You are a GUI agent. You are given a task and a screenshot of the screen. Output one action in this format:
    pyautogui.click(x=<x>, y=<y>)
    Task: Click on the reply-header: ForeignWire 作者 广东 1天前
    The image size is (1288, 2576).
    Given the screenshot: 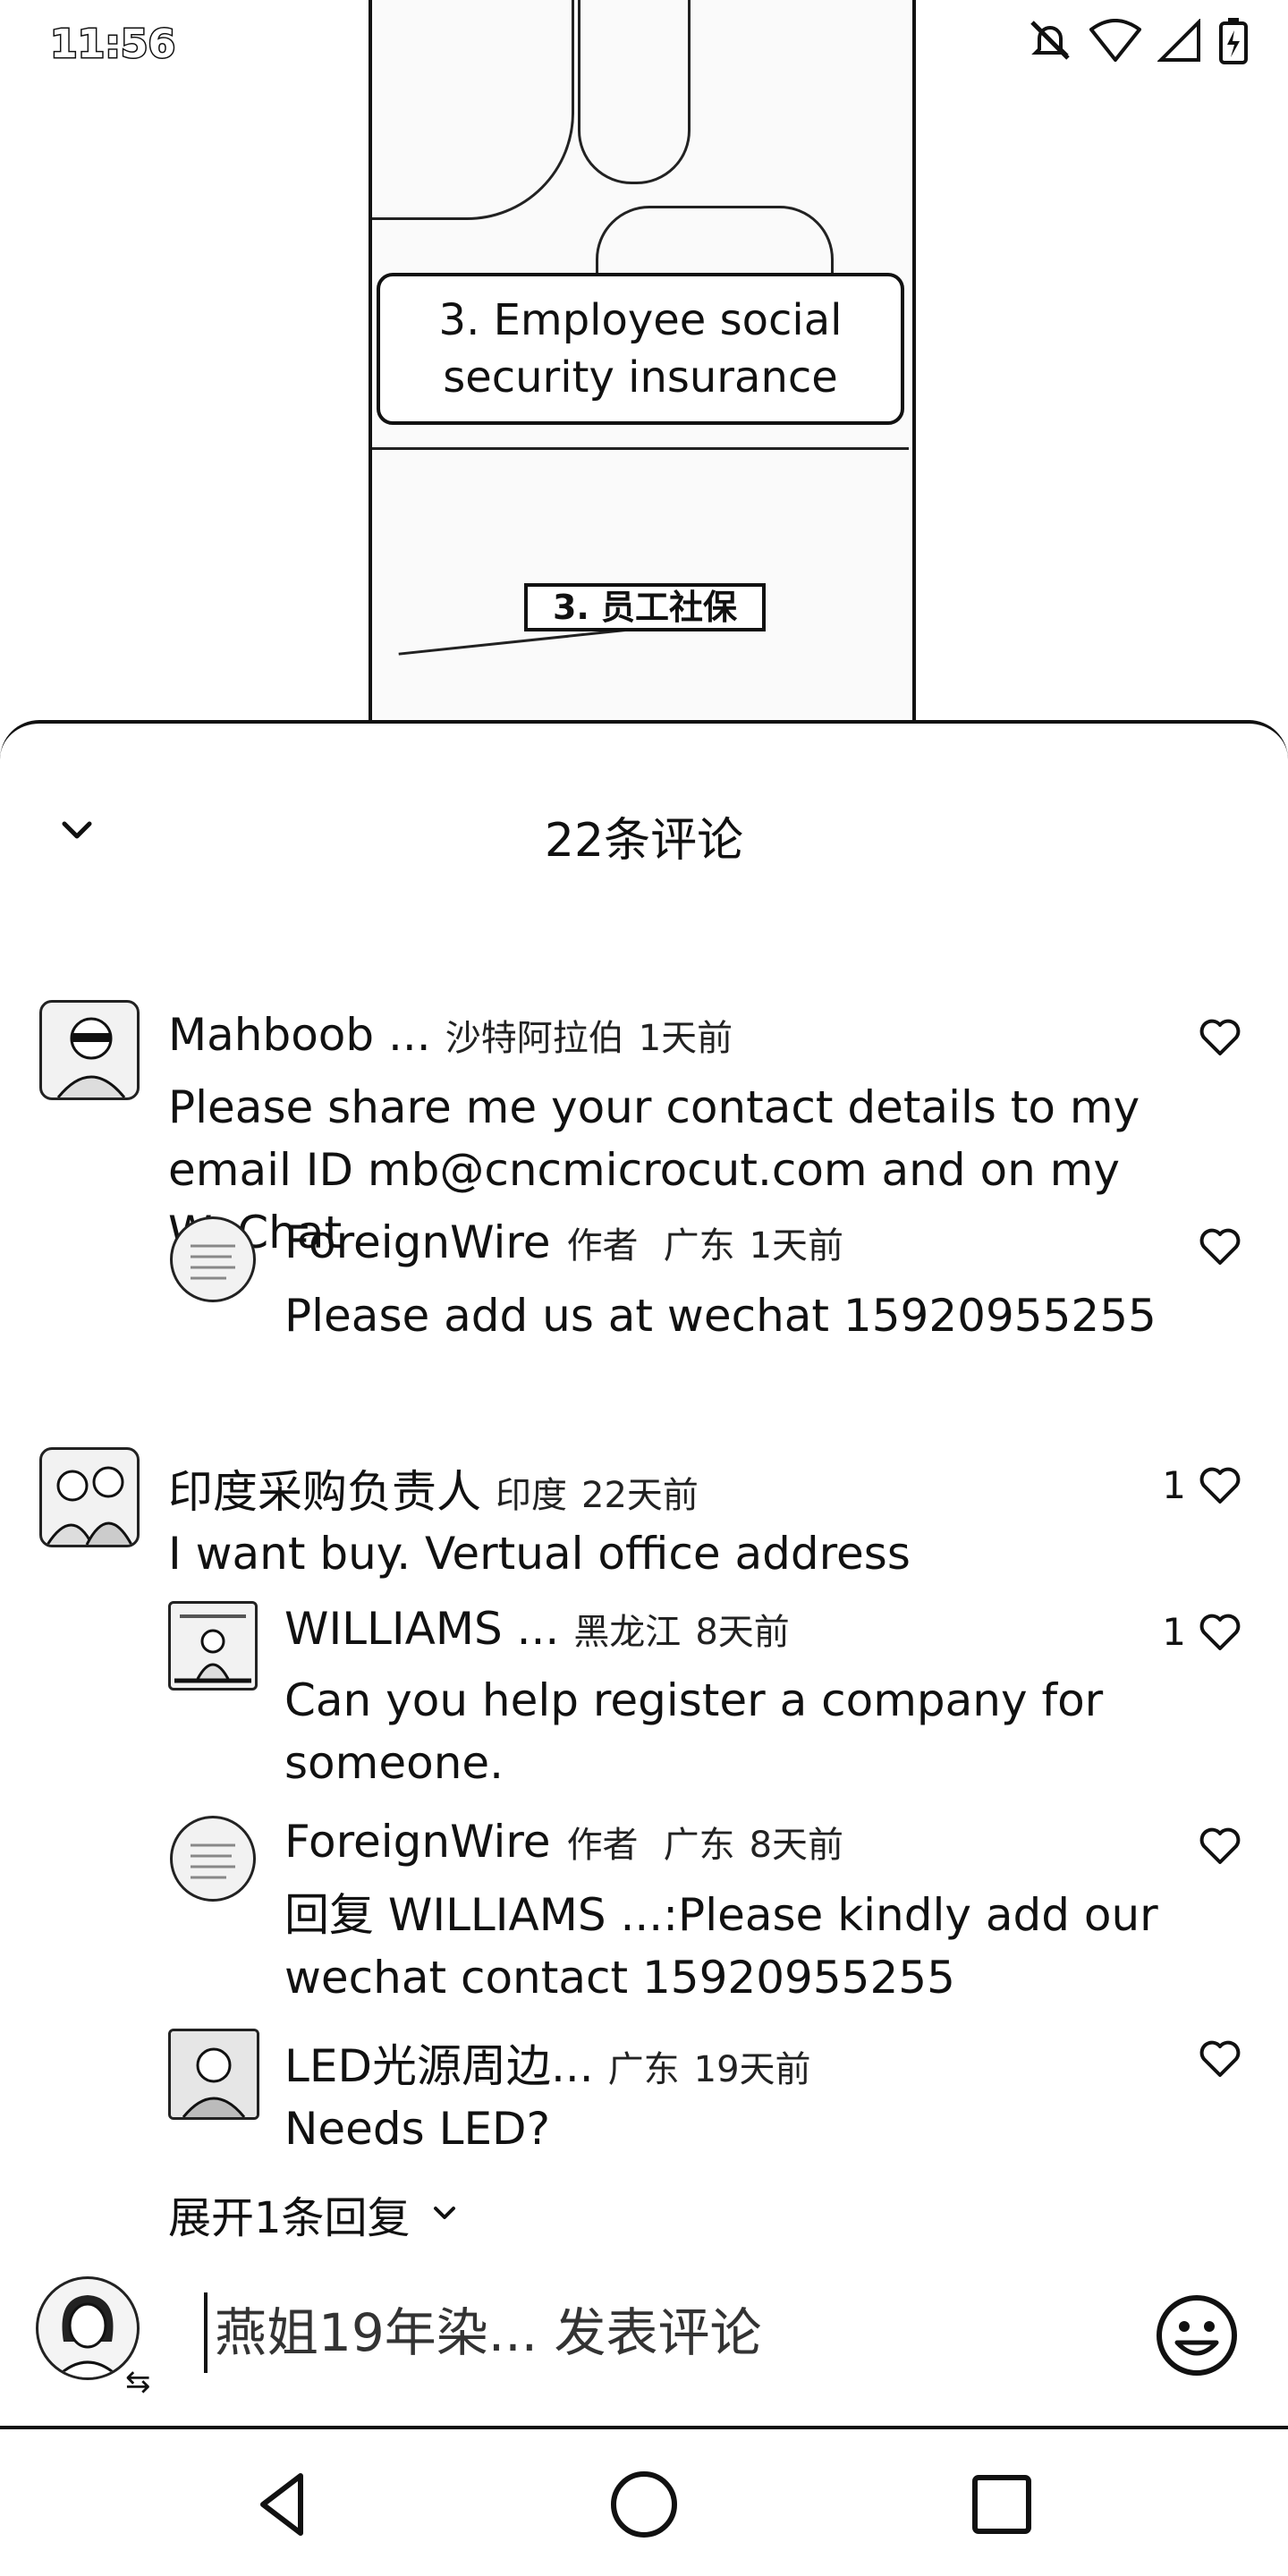 What is the action you would take?
    pyautogui.click(x=563, y=1242)
    